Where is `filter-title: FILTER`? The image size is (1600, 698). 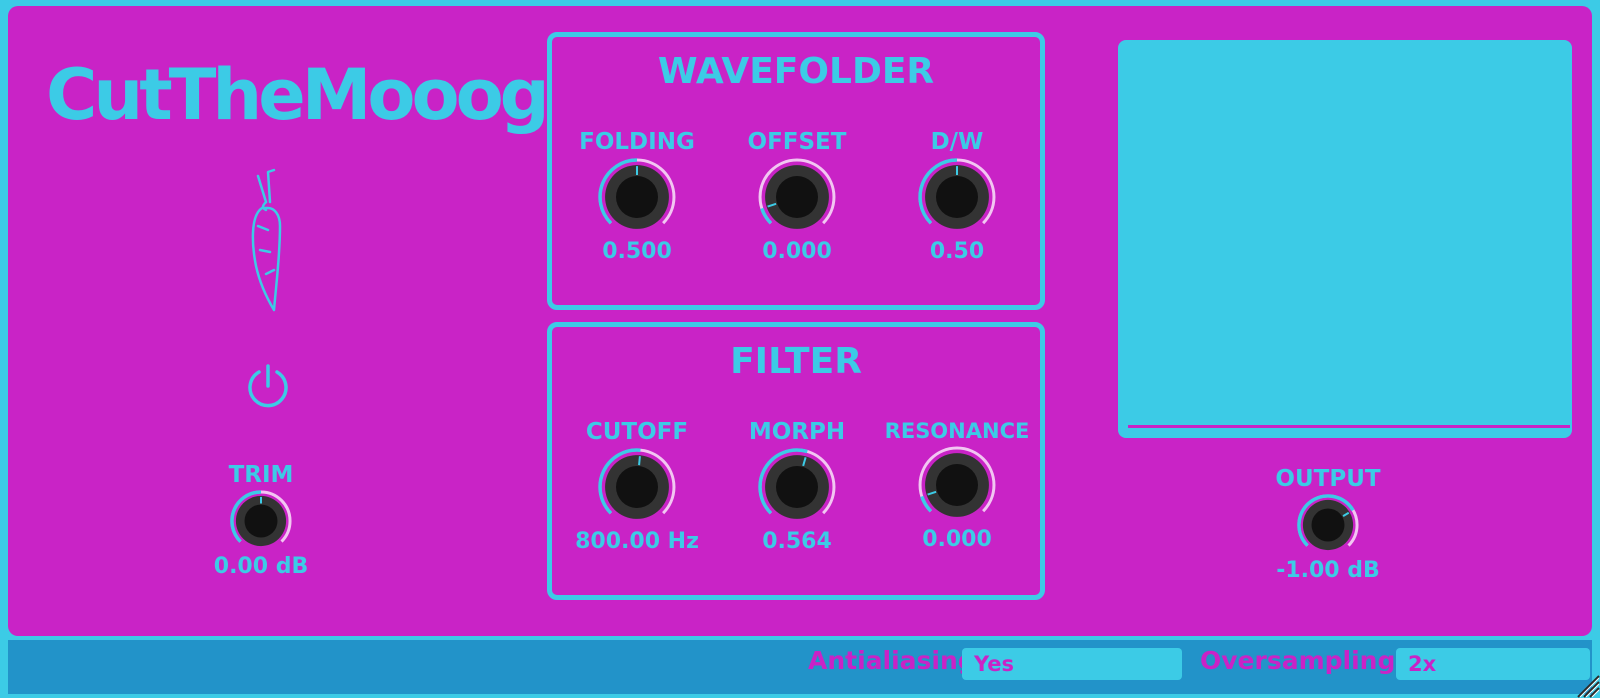 filter-title: FILTER is located at coordinates (796, 361).